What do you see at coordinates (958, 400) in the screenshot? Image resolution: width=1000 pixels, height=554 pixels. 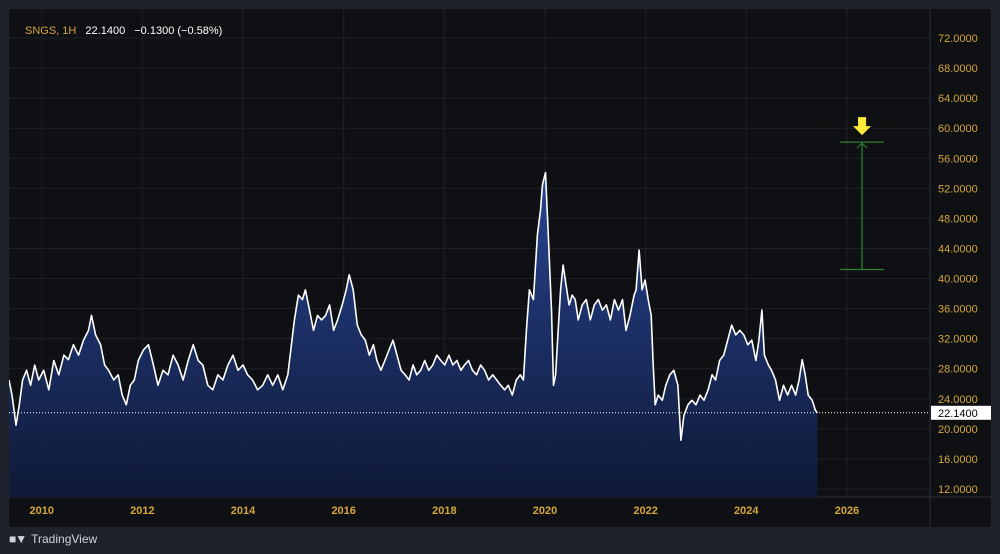 I see `y-tick-label: 24.0000` at bounding box center [958, 400].